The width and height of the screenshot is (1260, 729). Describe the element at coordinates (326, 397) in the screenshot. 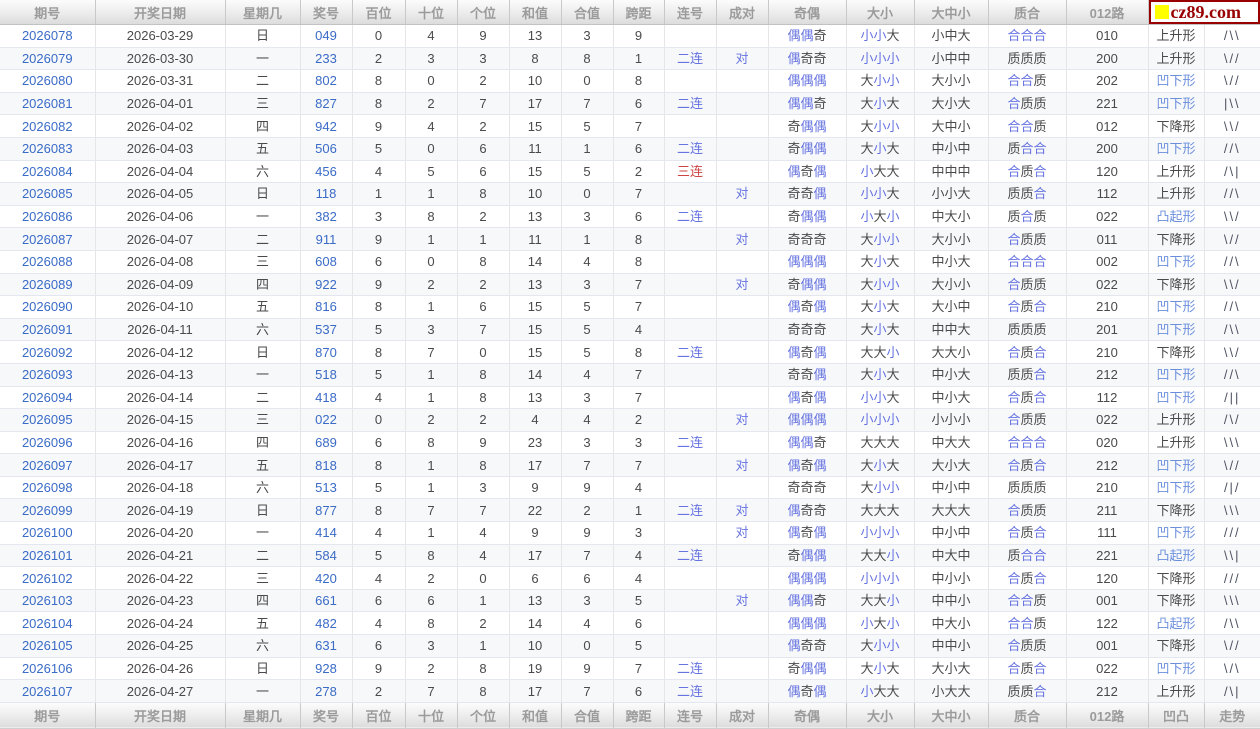

I see `number-link: 418` at that location.